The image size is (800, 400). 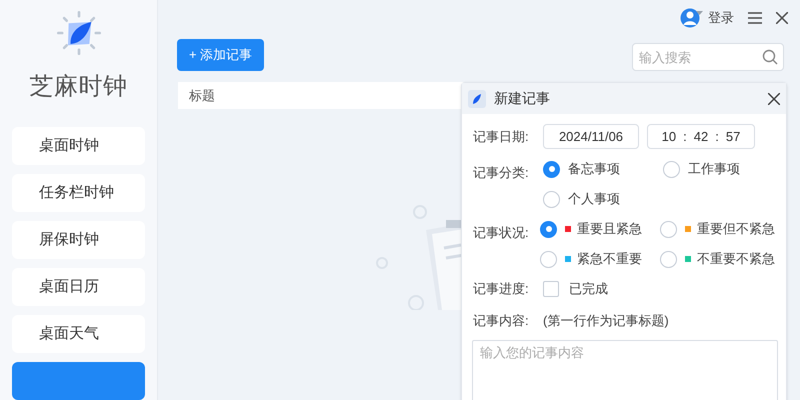 What do you see at coordinates (721, 18) in the screenshot?
I see `login-link: 登录` at bounding box center [721, 18].